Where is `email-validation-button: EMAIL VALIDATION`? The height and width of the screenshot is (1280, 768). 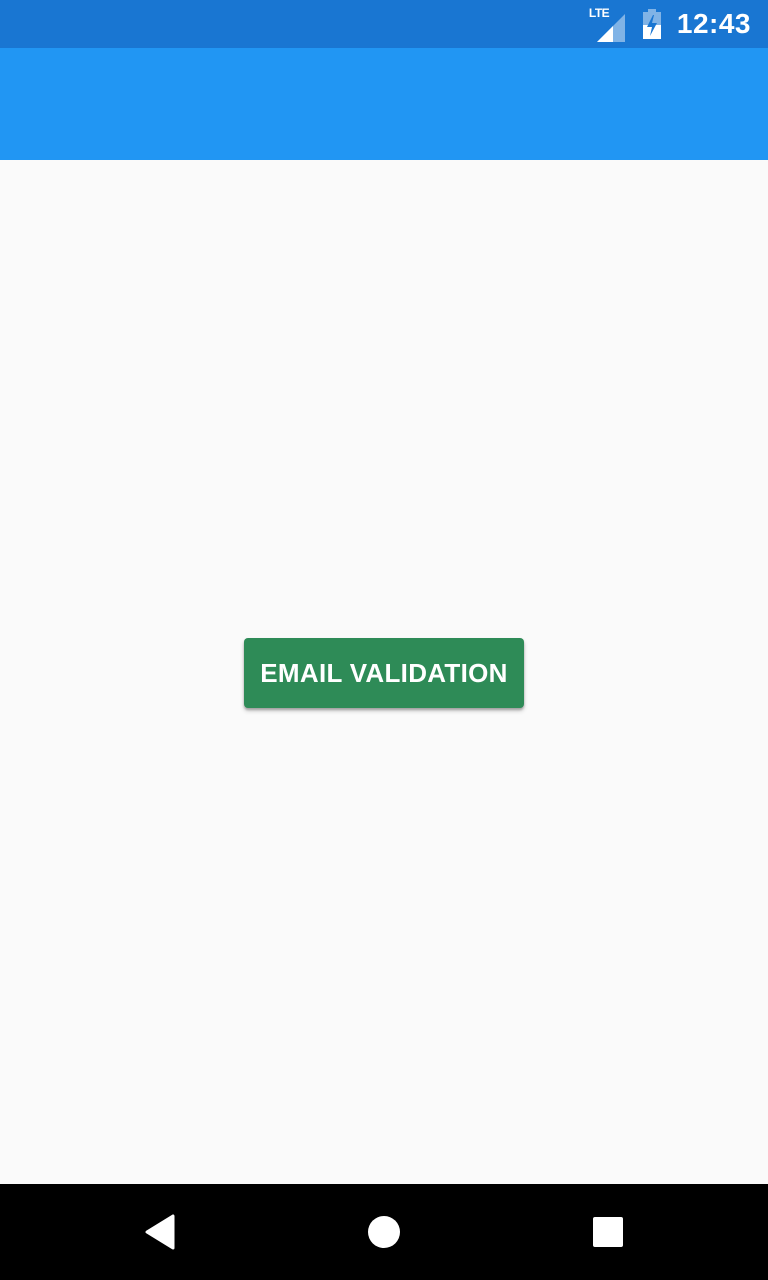
email-validation-button: EMAIL VALIDATION is located at coordinates (384, 673).